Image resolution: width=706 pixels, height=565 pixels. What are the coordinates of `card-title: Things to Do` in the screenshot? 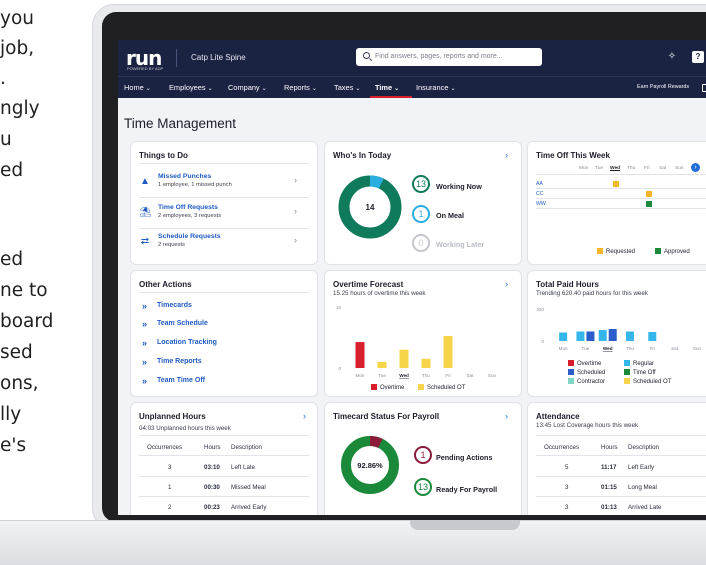 It's located at (163, 155).